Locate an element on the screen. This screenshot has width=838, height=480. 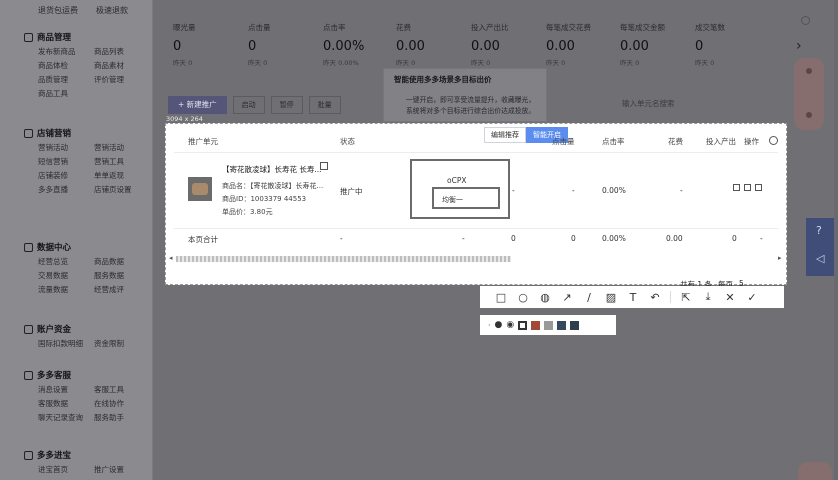
column-settings-icon is located at coordinates (773, 140).